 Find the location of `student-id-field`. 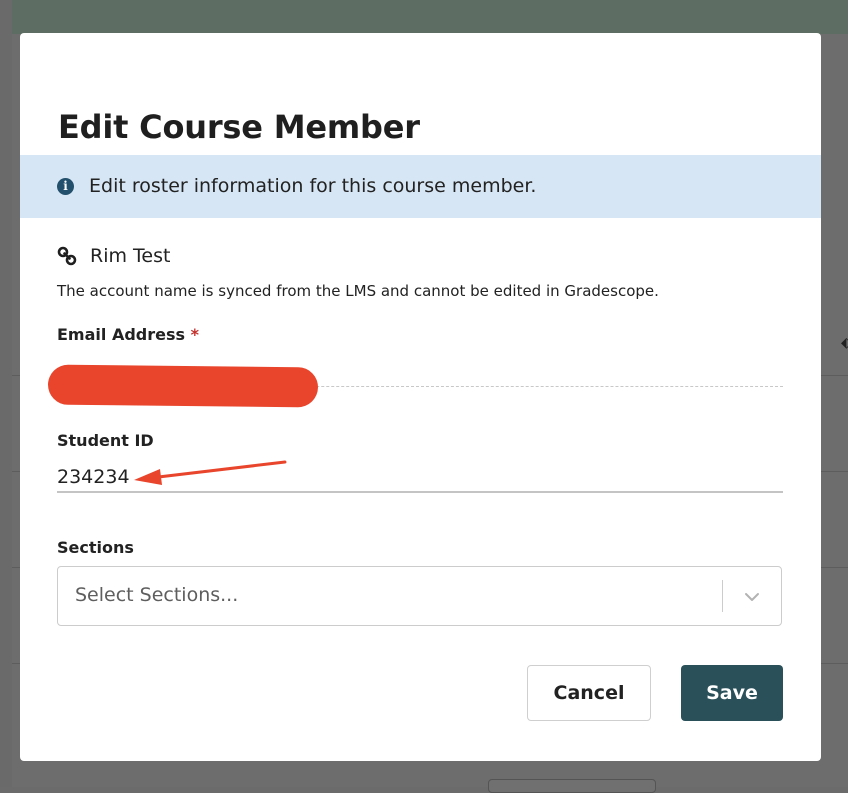

student-id-field is located at coordinates (420, 478).